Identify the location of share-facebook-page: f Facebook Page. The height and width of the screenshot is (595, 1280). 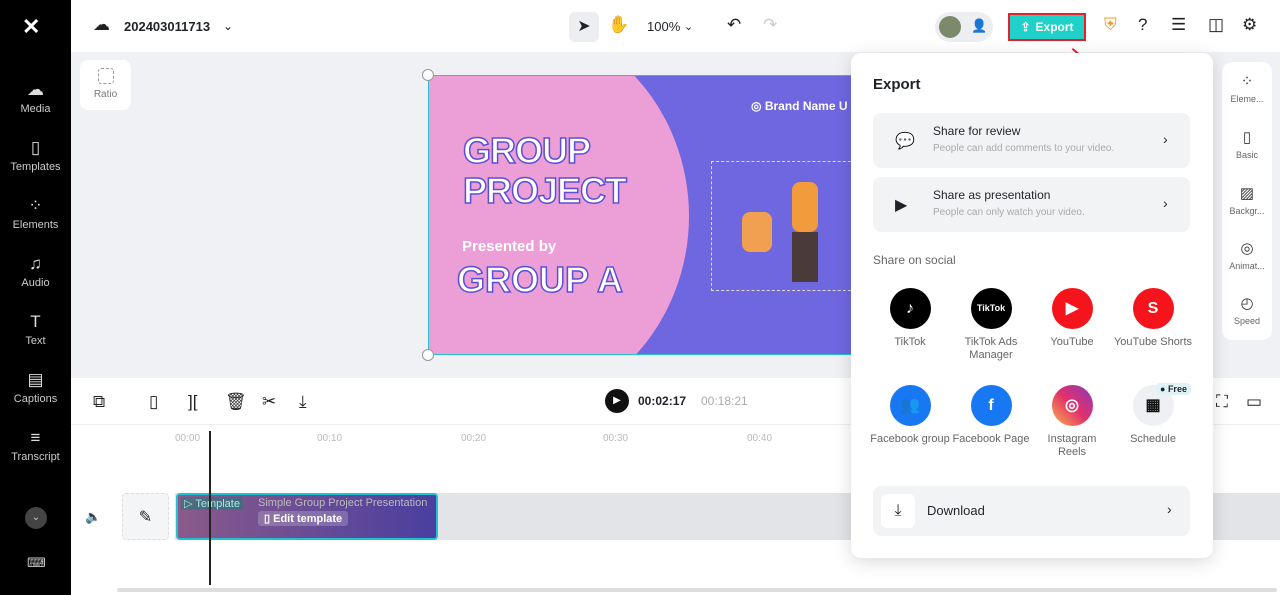
(991, 415).